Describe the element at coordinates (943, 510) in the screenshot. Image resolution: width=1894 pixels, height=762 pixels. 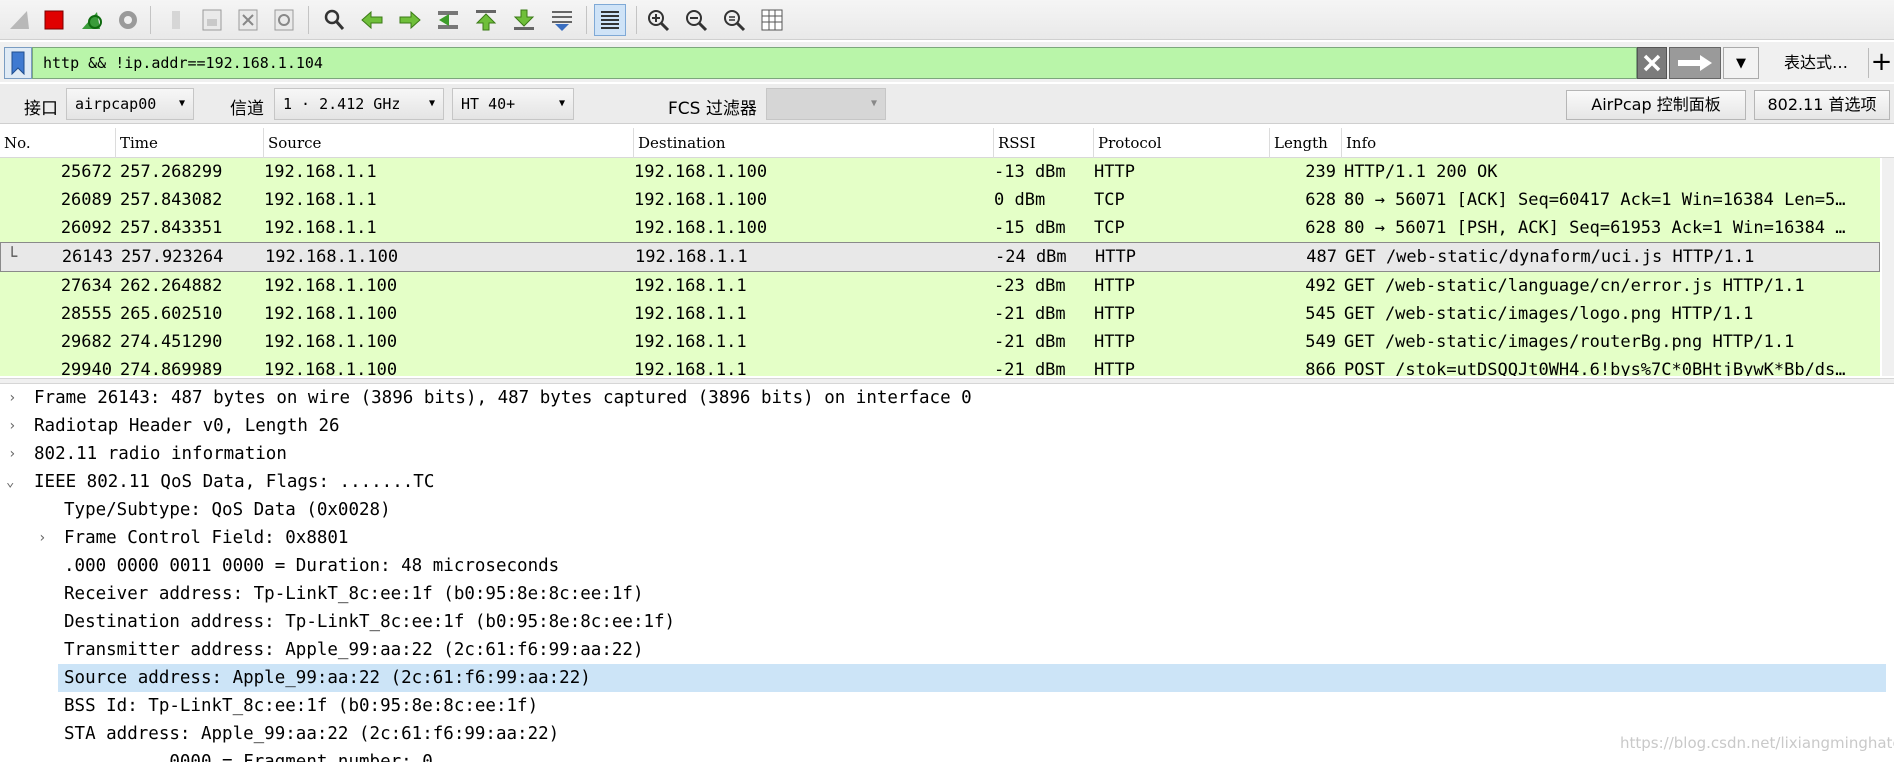
I see `tree-item-type-subtype: Type/Subtype: QoS Data (0x0028)` at that location.